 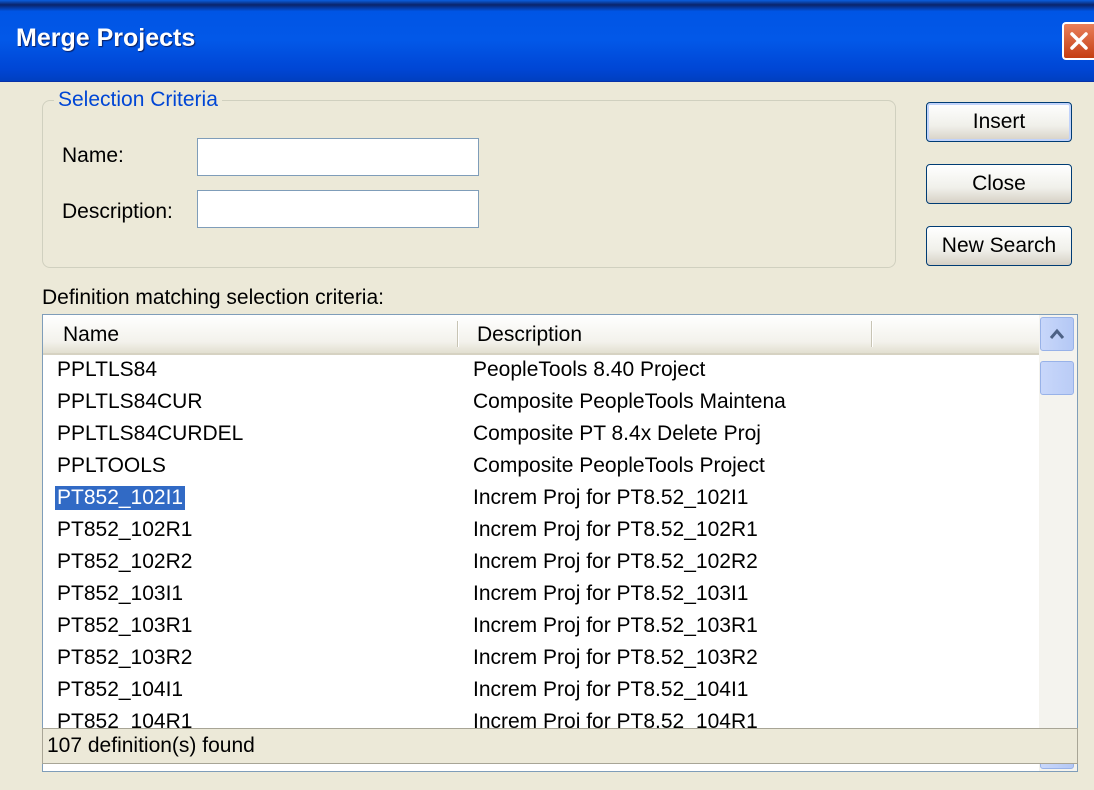 What do you see at coordinates (615, 657) in the screenshot?
I see `list-item-description: Increm Proj for PT8.52_103R2` at bounding box center [615, 657].